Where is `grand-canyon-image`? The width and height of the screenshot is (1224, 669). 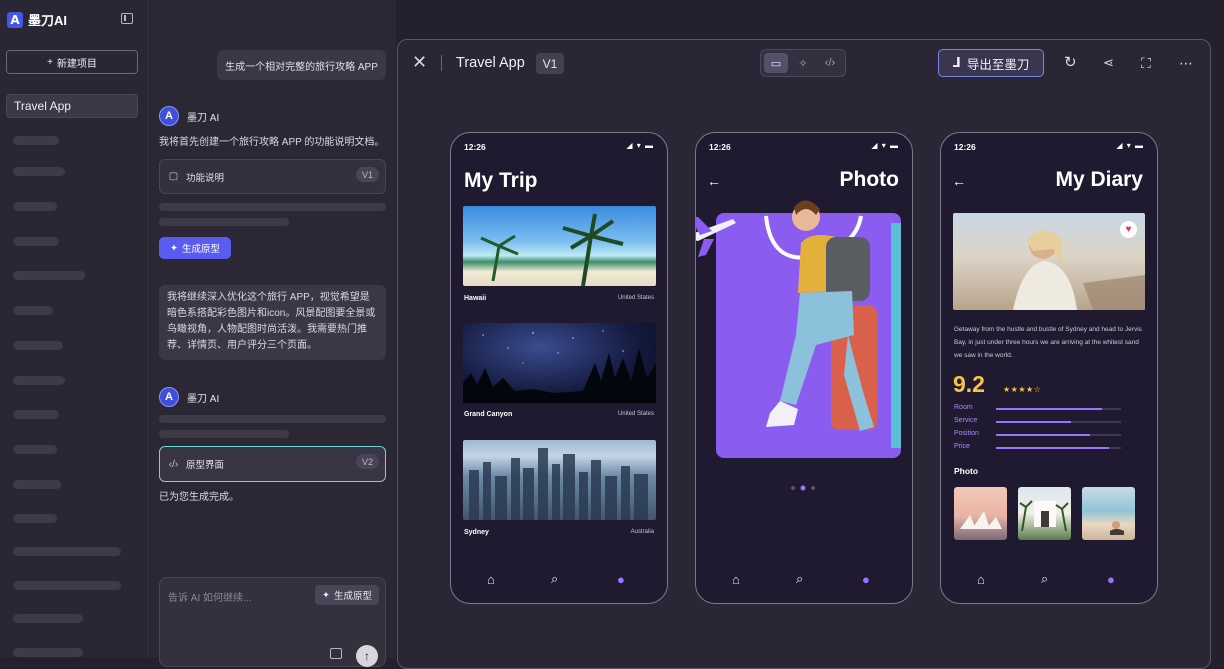
grand-canyon-image is located at coordinates (559, 363).